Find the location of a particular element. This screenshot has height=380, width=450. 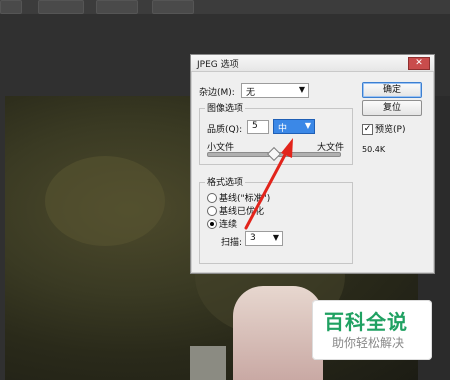

matte-label: 杂边(M): is located at coordinates (217, 93).